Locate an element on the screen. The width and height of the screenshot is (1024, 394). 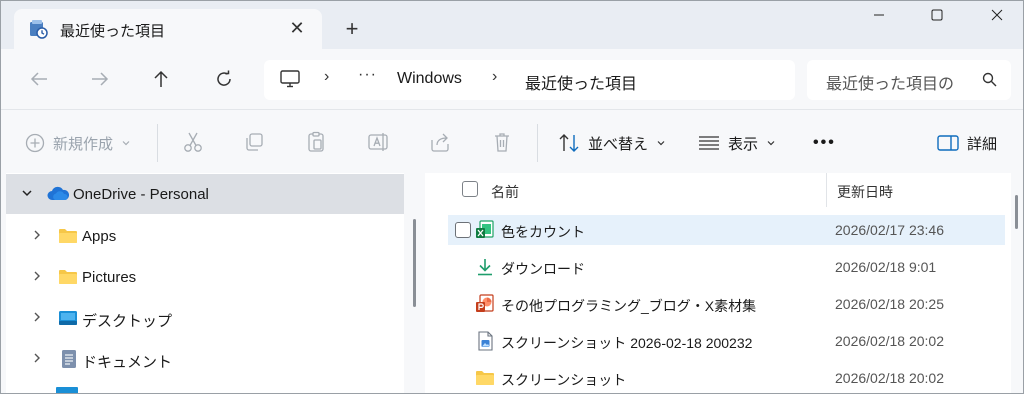
cut-button is located at coordinates (193, 142).